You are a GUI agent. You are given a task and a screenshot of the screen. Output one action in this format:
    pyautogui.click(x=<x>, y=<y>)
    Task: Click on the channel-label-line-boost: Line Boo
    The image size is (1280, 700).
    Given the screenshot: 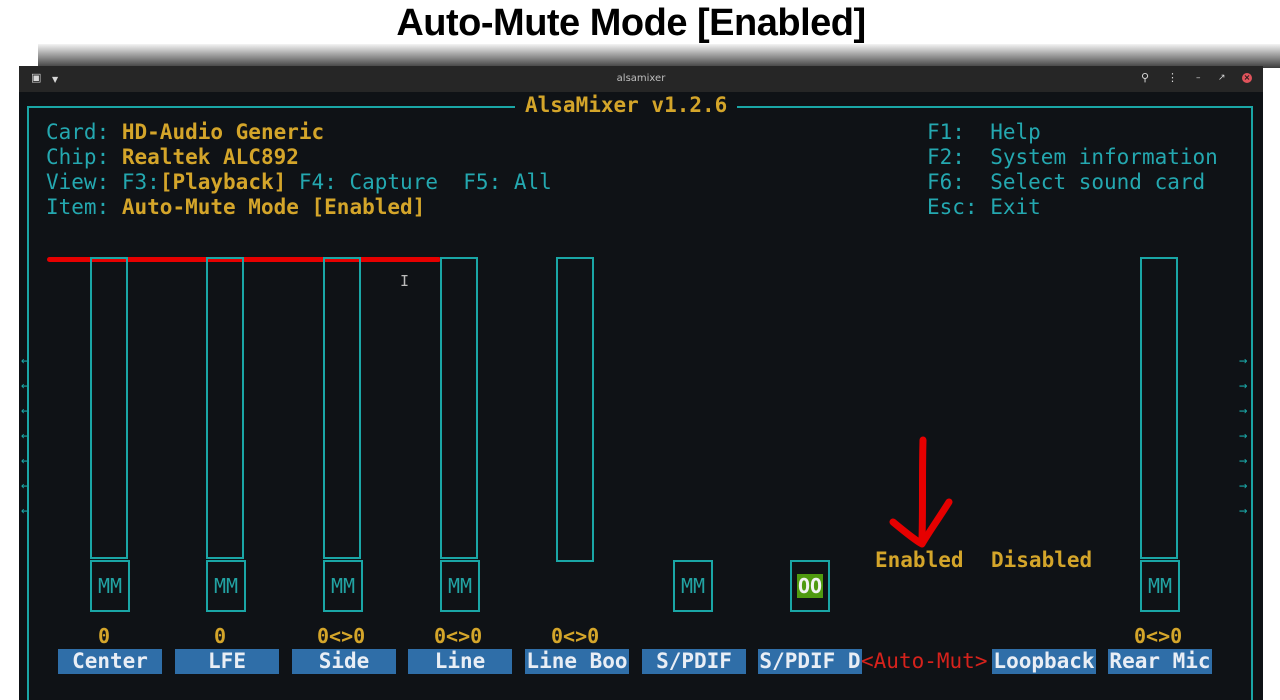 What is the action you would take?
    pyautogui.click(x=577, y=661)
    